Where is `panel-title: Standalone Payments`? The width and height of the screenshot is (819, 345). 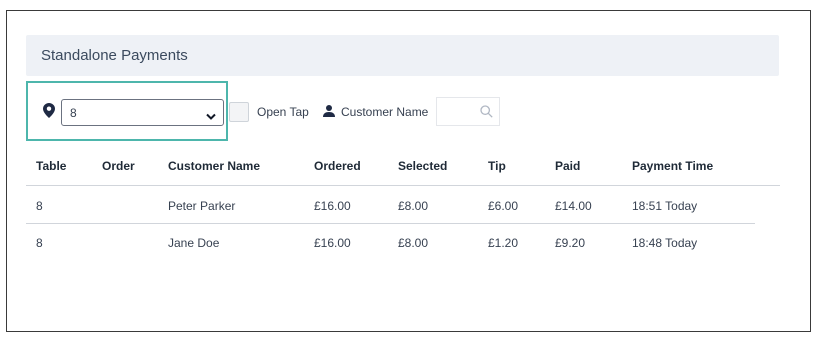
panel-title: Standalone Payments is located at coordinates (114, 55).